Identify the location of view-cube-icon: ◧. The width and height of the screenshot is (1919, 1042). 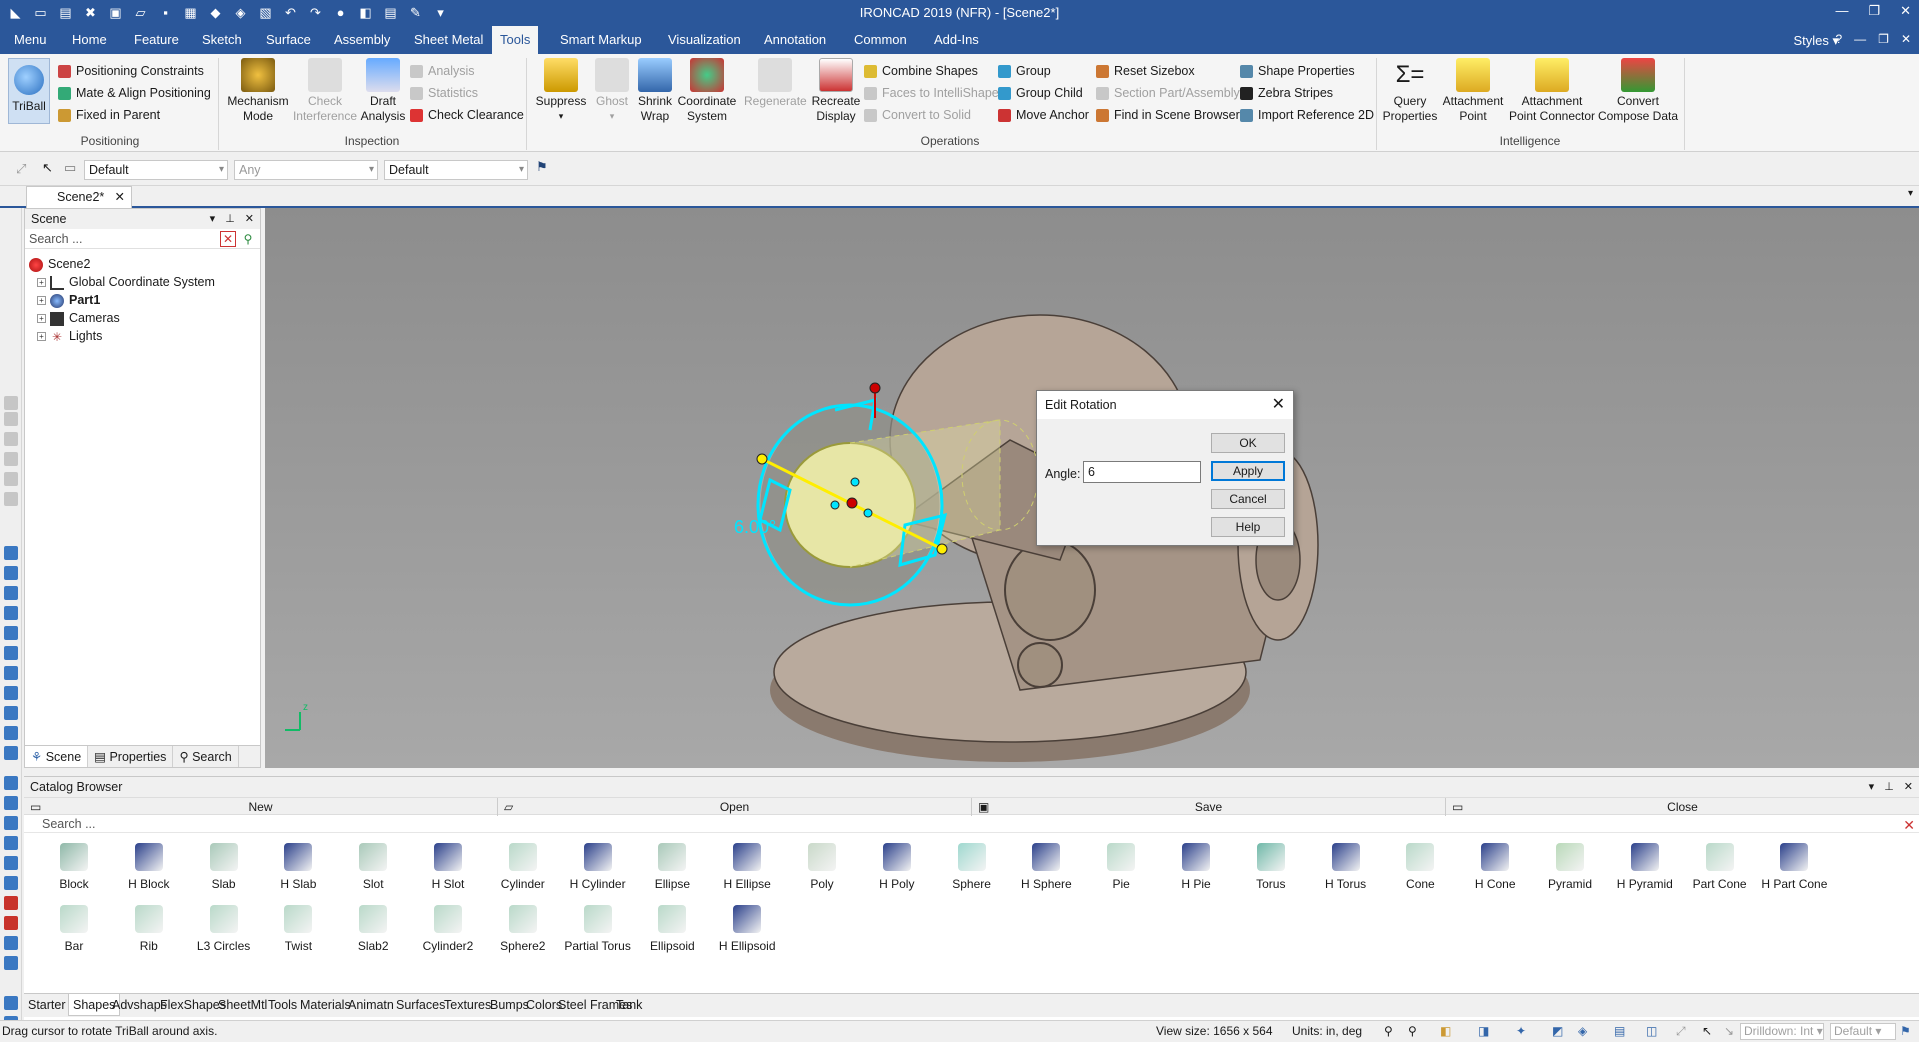
(1445, 1031).